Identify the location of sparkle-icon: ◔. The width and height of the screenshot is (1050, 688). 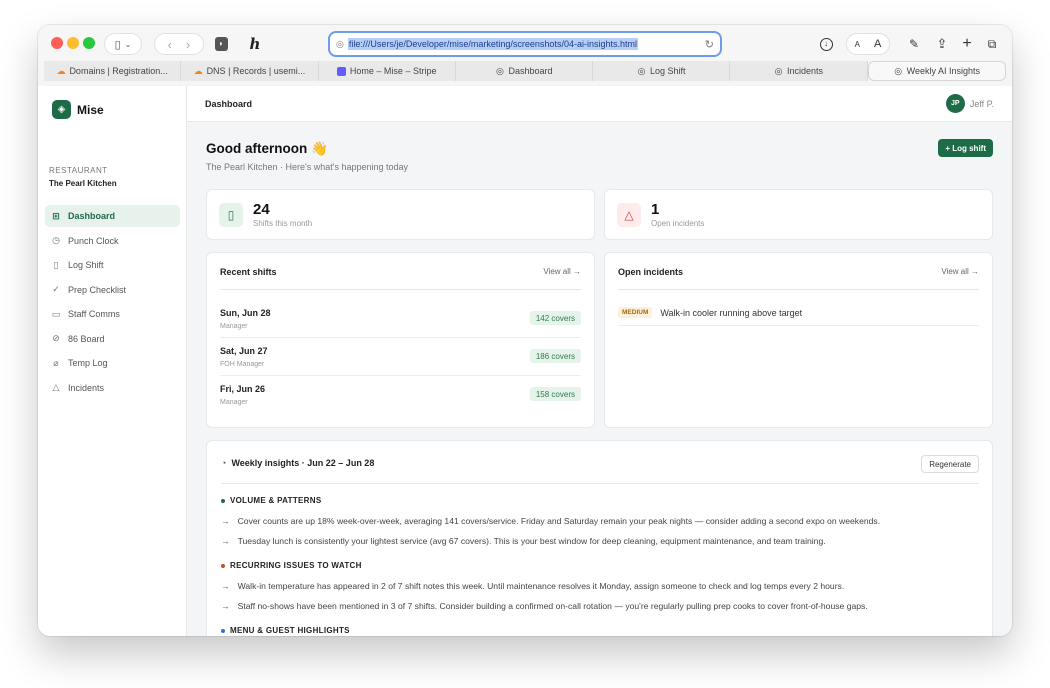
(224, 463).